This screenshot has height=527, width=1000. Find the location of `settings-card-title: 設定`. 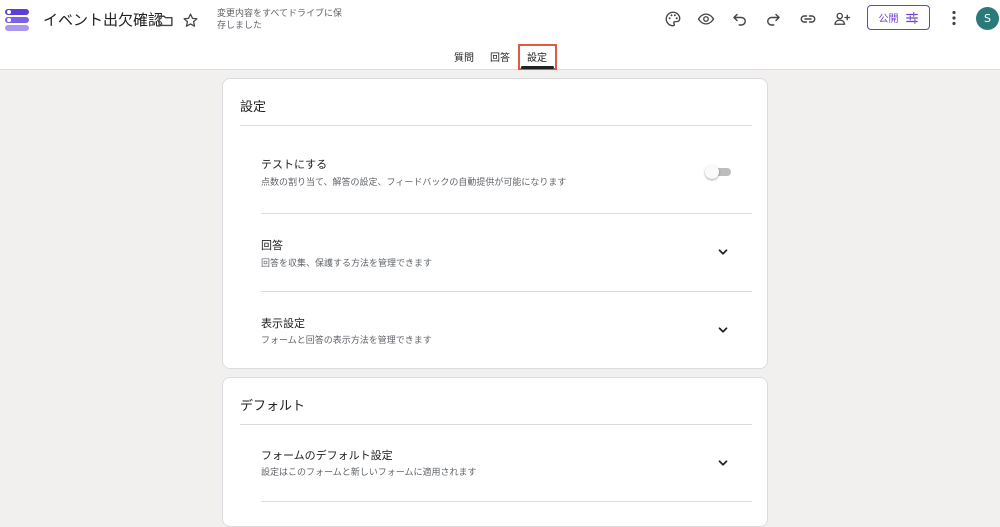

settings-card-title: 設定 is located at coordinates (253, 107).